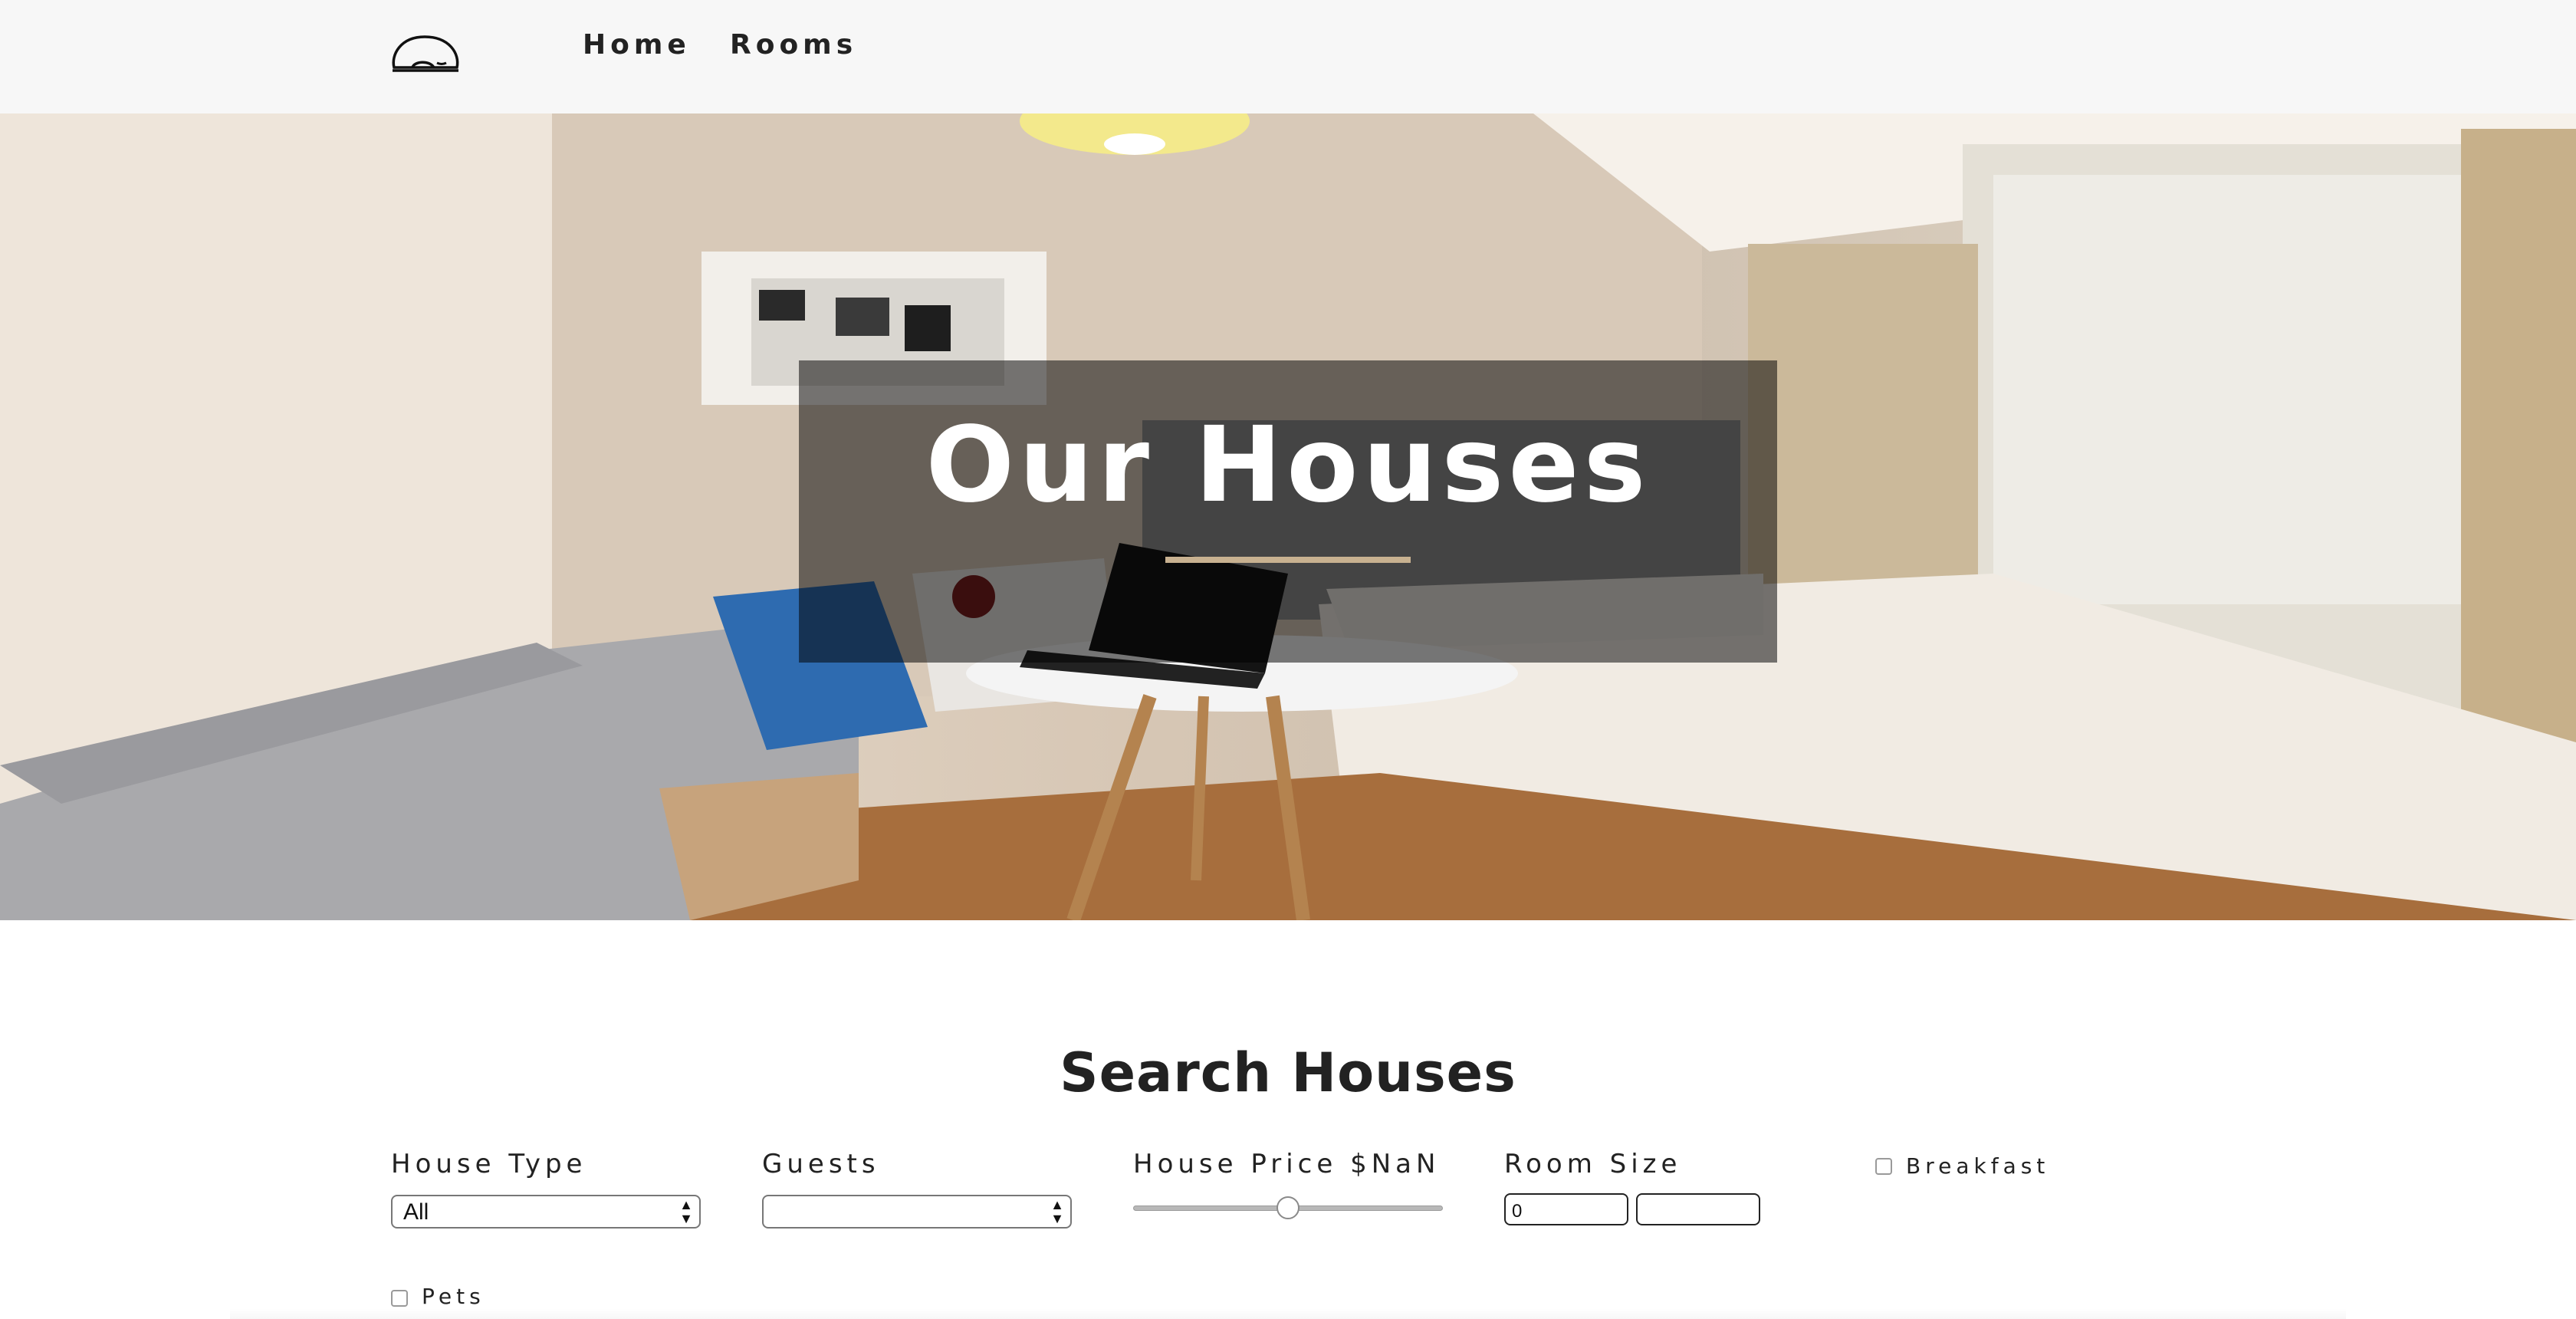 This screenshot has width=2576, height=1319. Describe the element at coordinates (546, 1212) in the screenshot. I see `house-type-select: All ▲ ▼` at that location.